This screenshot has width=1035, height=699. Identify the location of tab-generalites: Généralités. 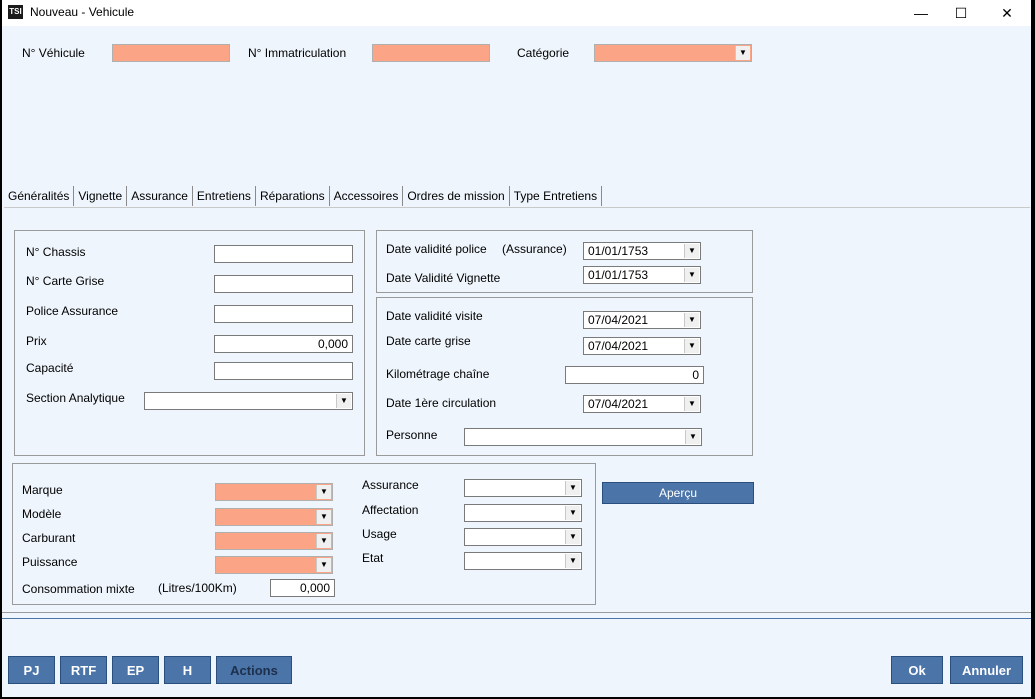
(39, 196).